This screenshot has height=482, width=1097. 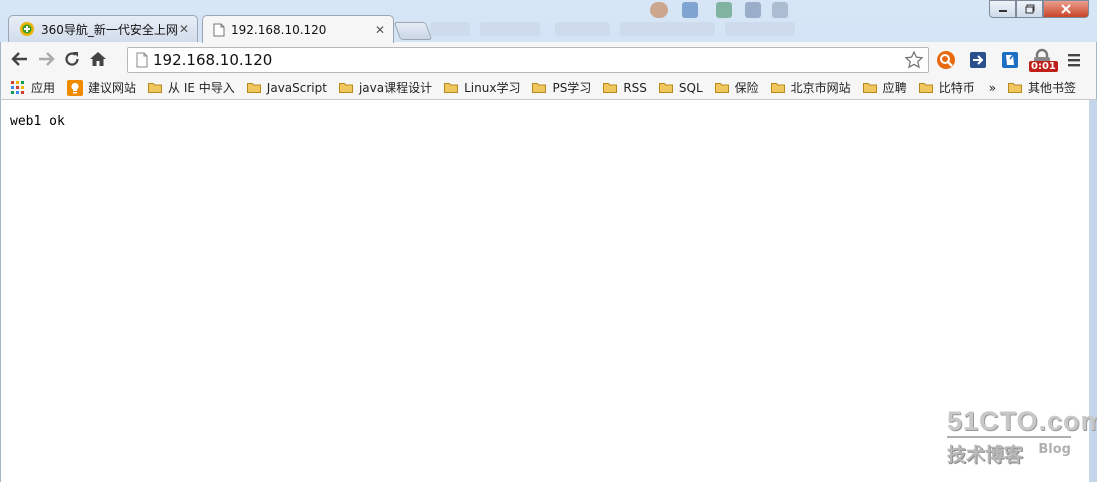 I want to click on home-icon, so click(x=98, y=59).